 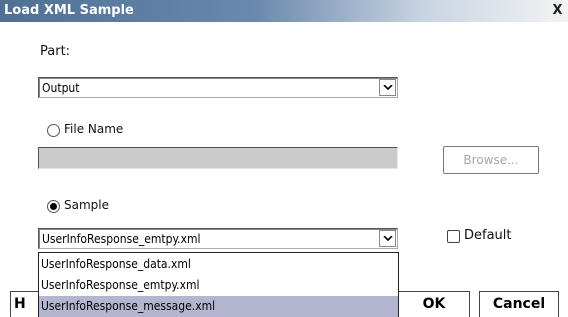 I want to click on dropdown-option: UserInfoResponse_data.xml, so click(x=218, y=264).